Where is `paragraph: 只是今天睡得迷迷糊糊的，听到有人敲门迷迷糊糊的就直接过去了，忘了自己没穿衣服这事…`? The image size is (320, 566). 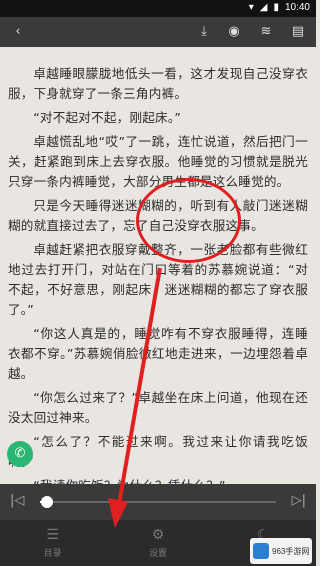
paragraph: 只是今天睡得迷迷糊糊的，听到有人敲门迷迷糊糊的就直接过去了，忘了自己没穿衣服这事… is located at coordinates (158, 215).